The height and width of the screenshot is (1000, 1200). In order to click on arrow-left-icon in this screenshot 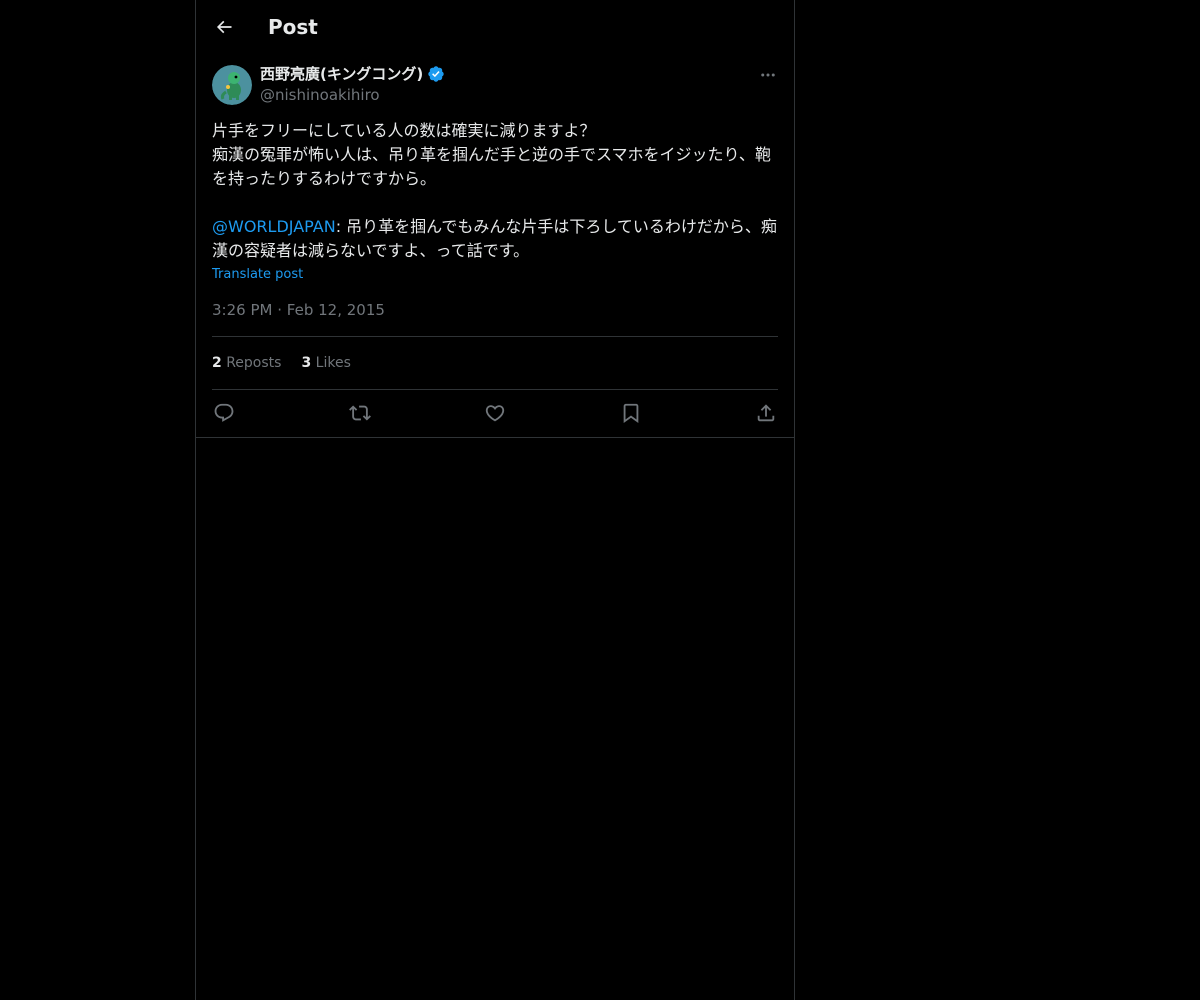, I will do `click(224, 27)`.